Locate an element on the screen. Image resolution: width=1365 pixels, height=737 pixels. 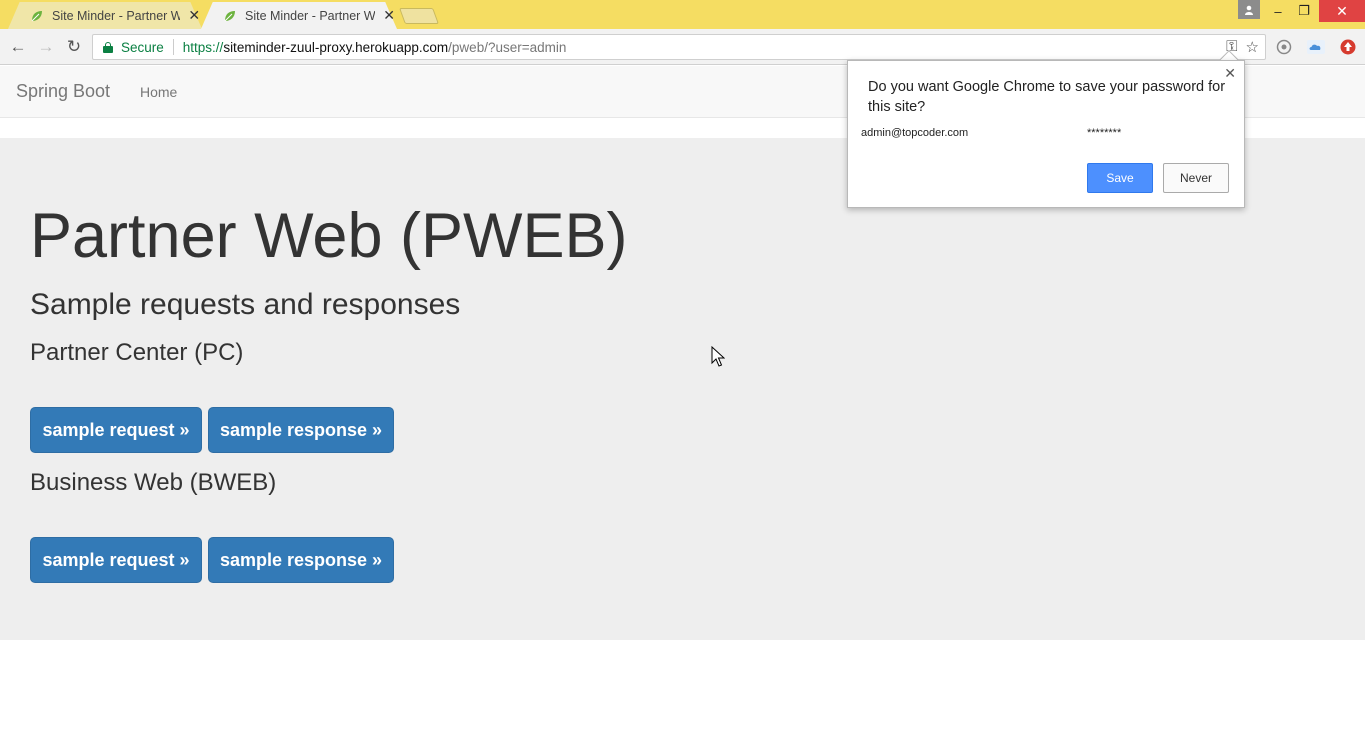
pc-sample-request-button: sample request » is located at coordinates (116, 430).